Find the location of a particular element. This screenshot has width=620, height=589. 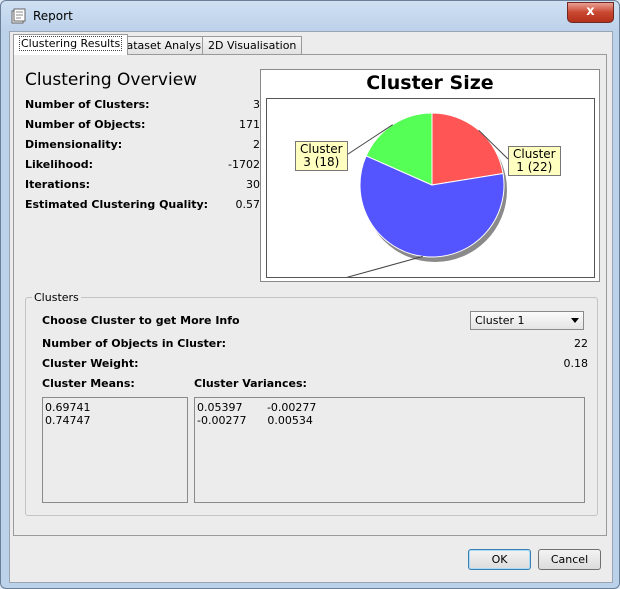

stat-label-iterations: Iterations: is located at coordinates (58, 184).